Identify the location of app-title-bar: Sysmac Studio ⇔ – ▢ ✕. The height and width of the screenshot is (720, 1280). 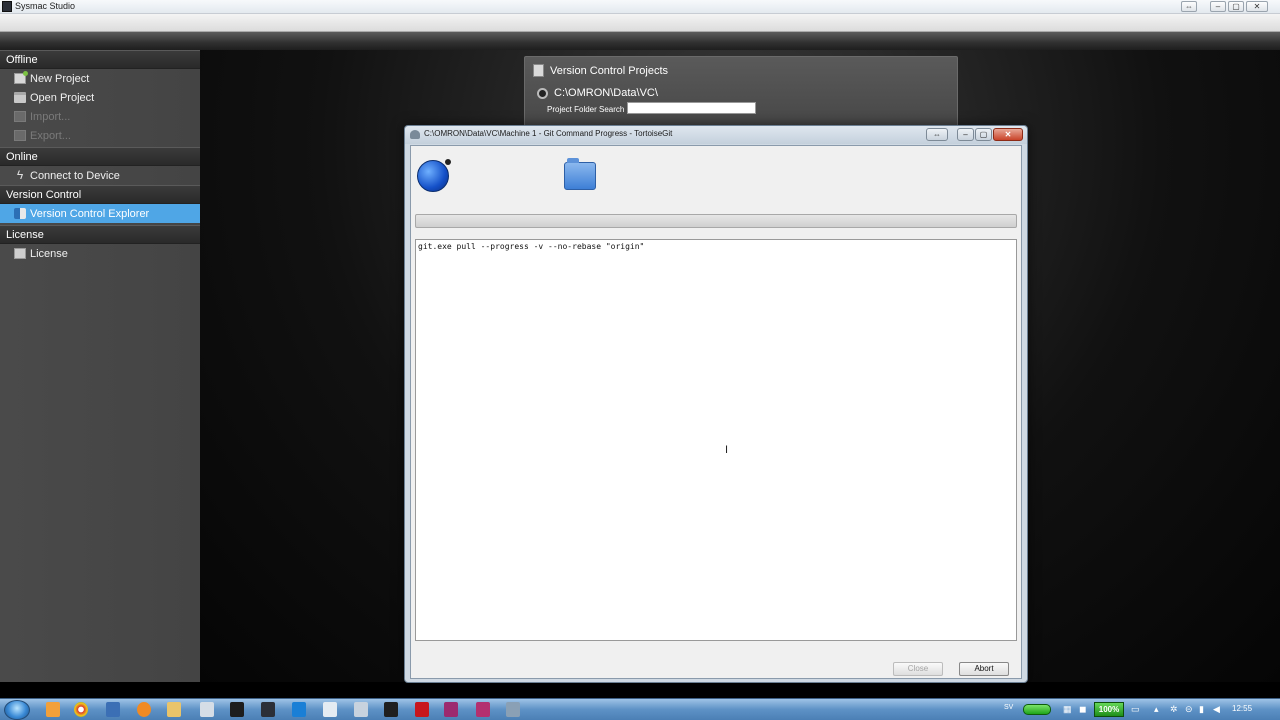
(640, 7).